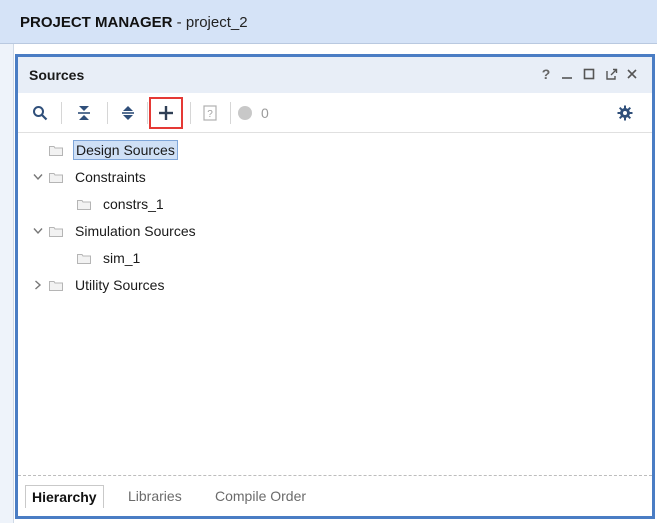 This screenshot has width=657, height=523. Describe the element at coordinates (260, 496) in the screenshot. I see `tab-compile-order: Compile Order` at that location.